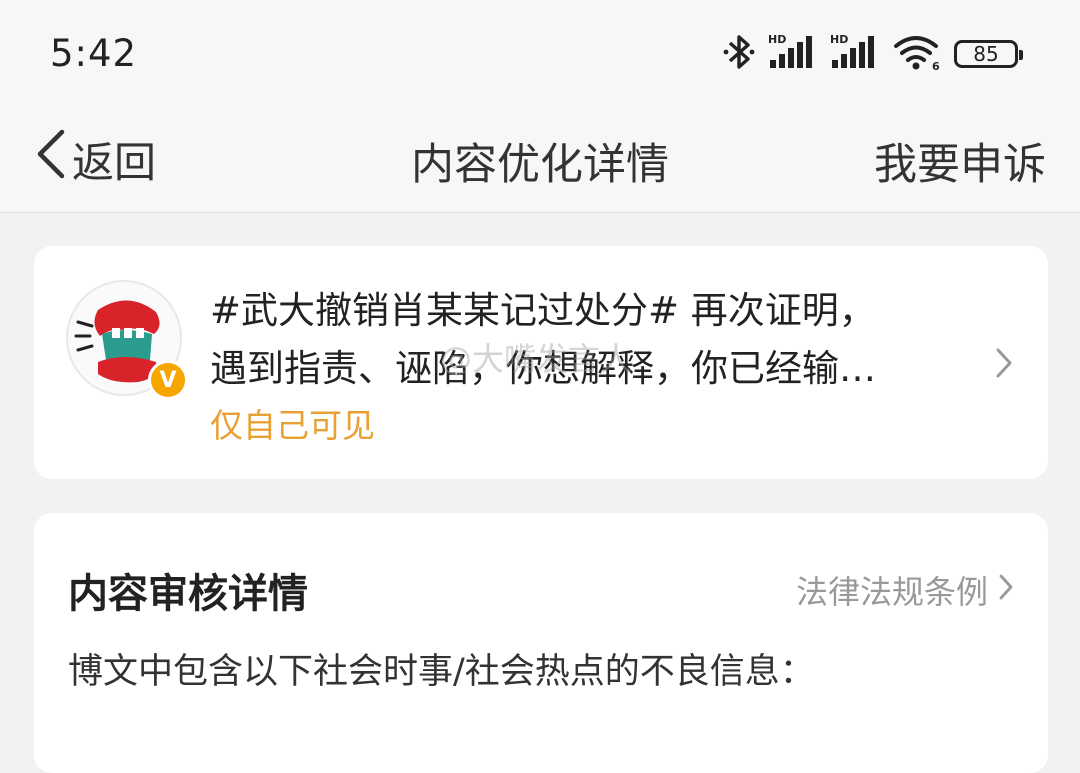 The width and height of the screenshot is (1080, 773). I want to click on post-line-1: #武大撤销肖某某记过处分# 再次证明，, so click(543, 310).